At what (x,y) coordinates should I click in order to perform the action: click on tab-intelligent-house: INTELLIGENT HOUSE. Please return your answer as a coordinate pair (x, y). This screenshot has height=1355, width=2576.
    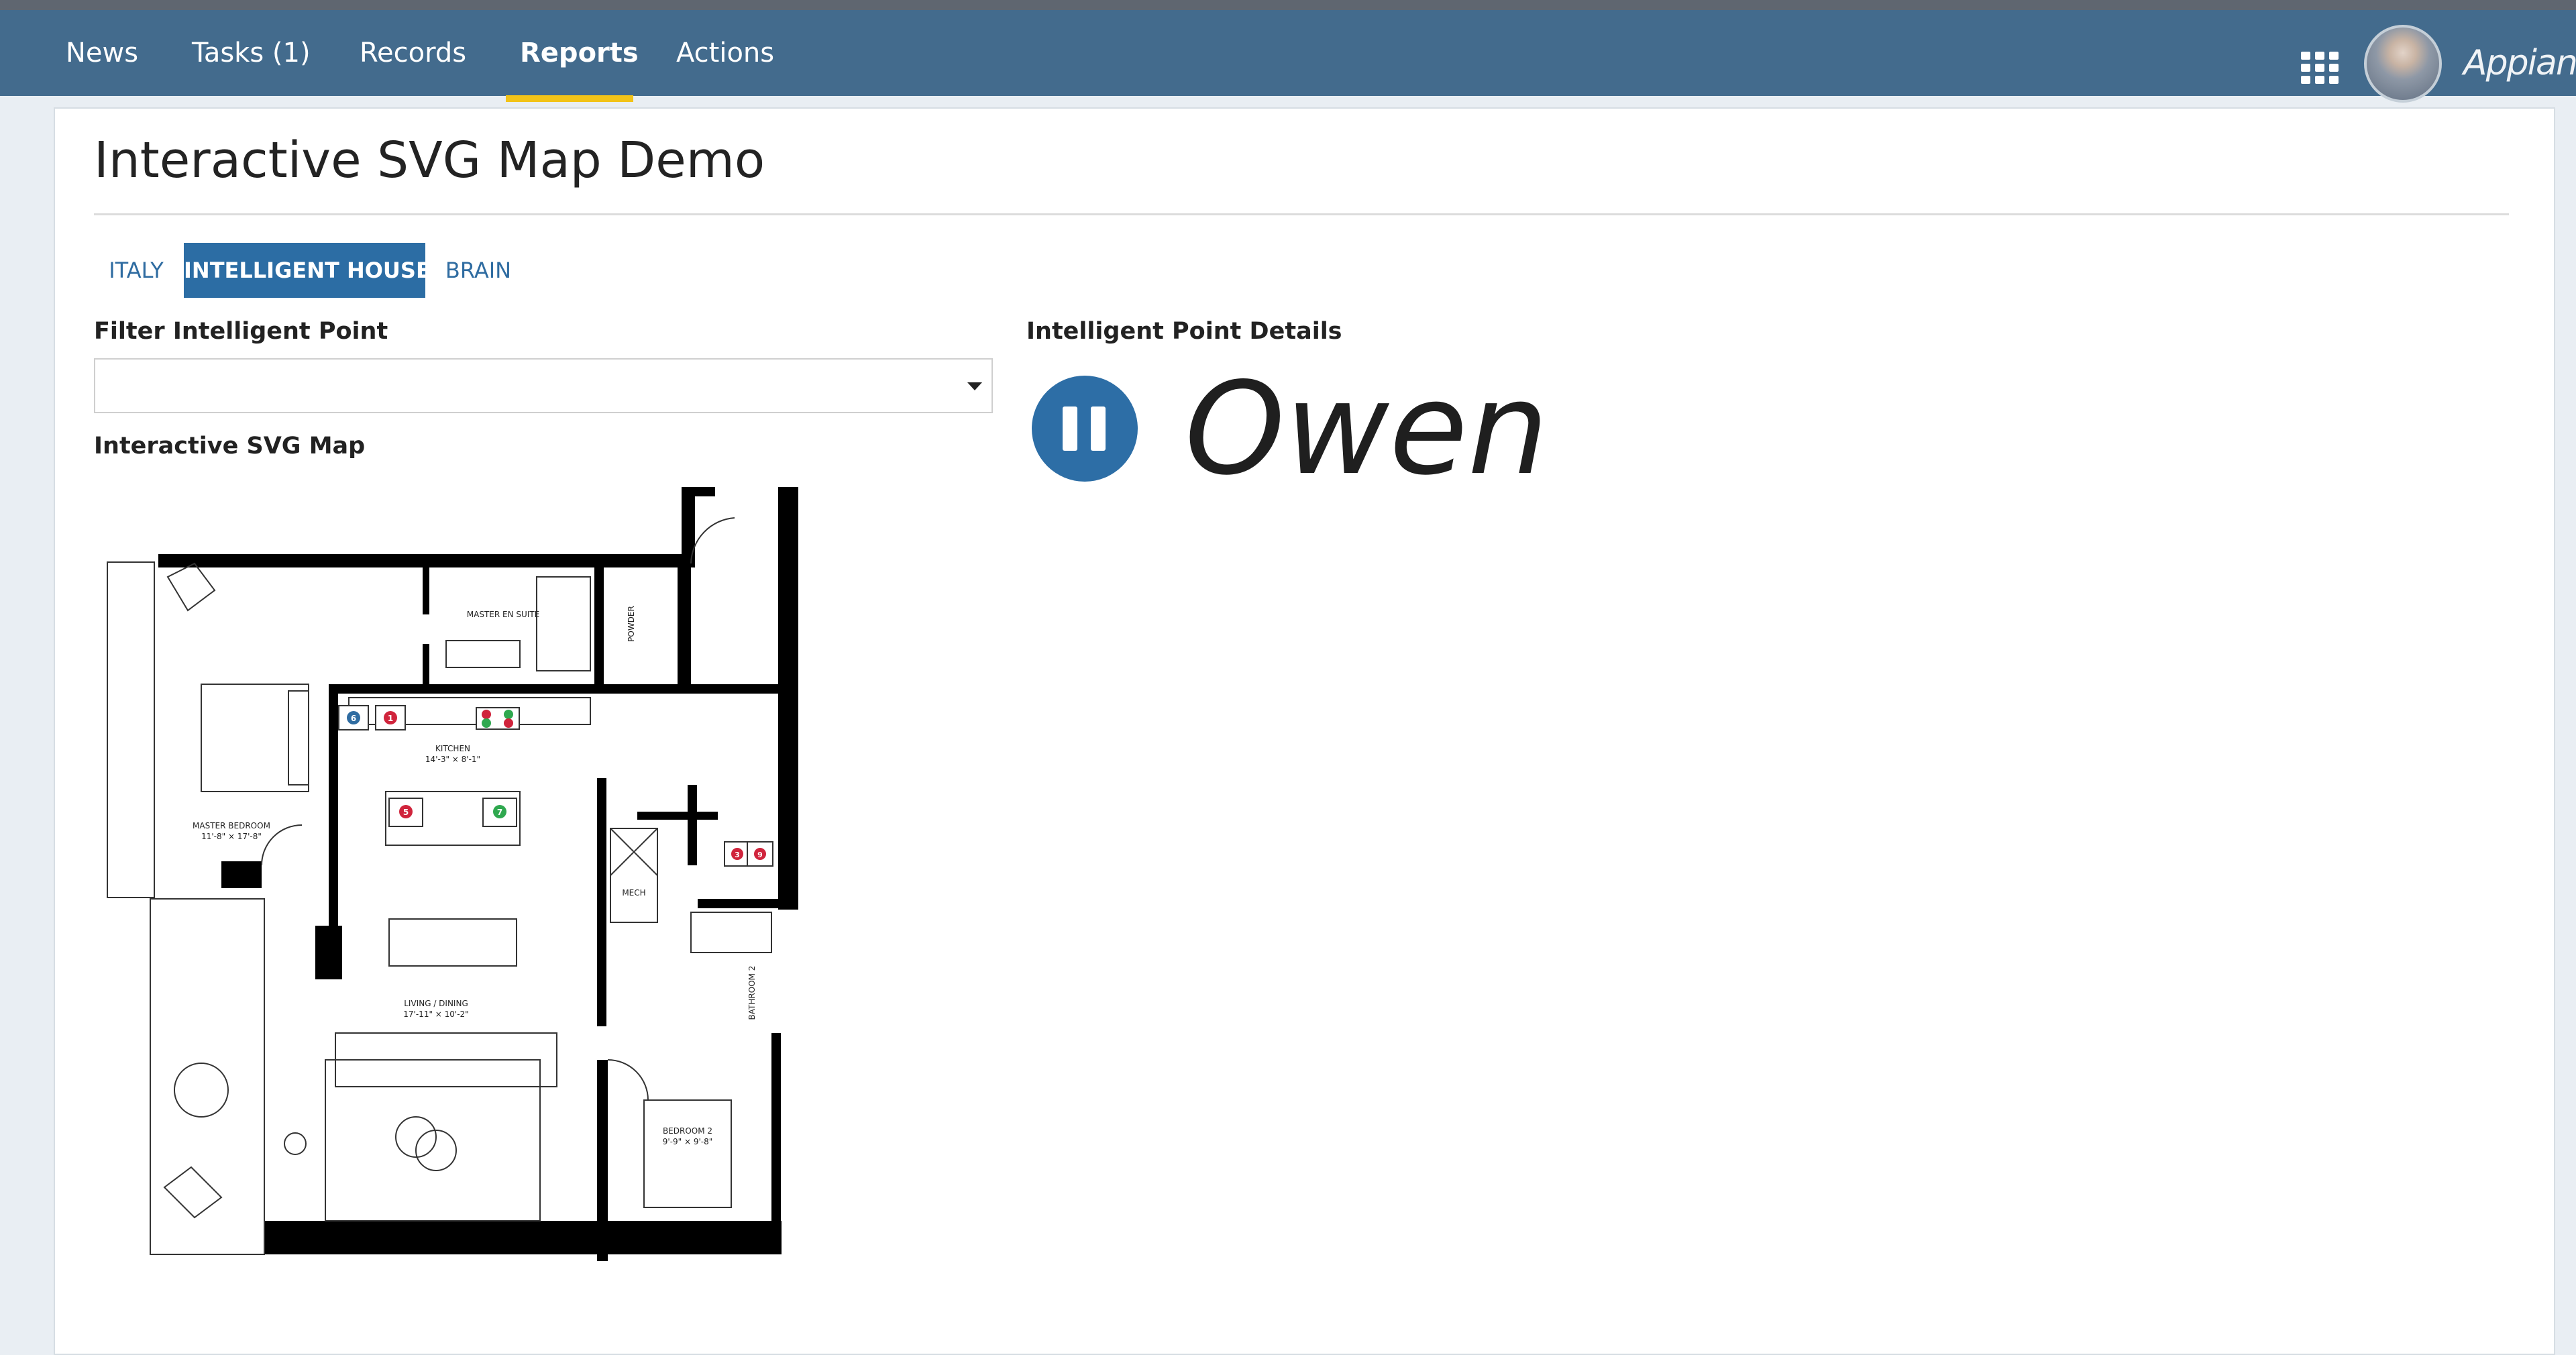
    Looking at the image, I should click on (307, 271).